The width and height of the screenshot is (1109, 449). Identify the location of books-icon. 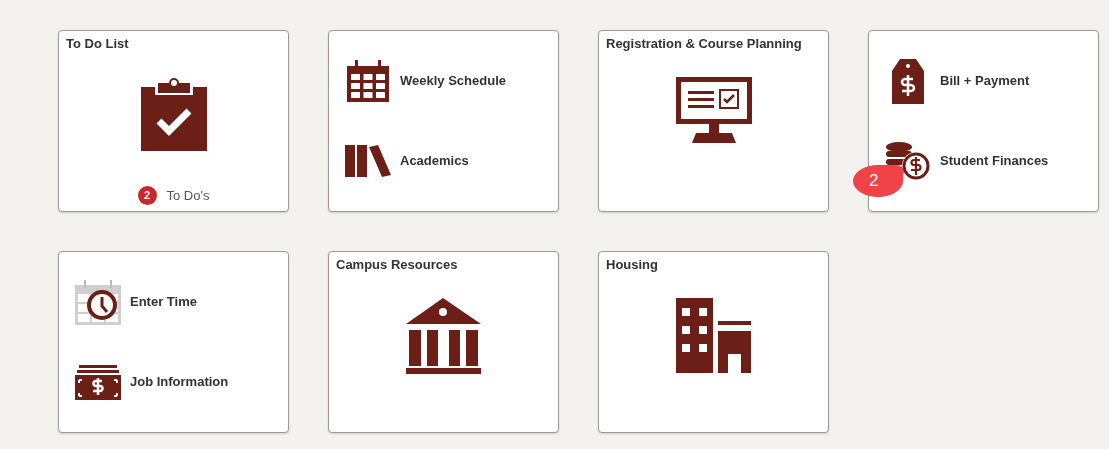
(368, 161).